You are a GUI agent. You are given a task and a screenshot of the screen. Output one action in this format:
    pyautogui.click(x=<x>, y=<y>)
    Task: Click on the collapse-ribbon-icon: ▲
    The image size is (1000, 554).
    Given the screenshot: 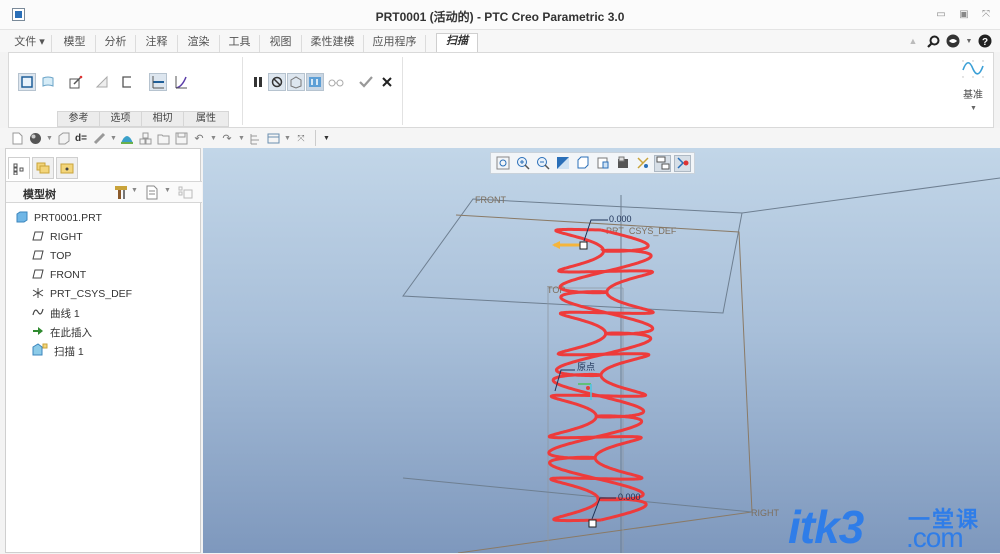 What is the action you would take?
    pyautogui.click(x=913, y=41)
    